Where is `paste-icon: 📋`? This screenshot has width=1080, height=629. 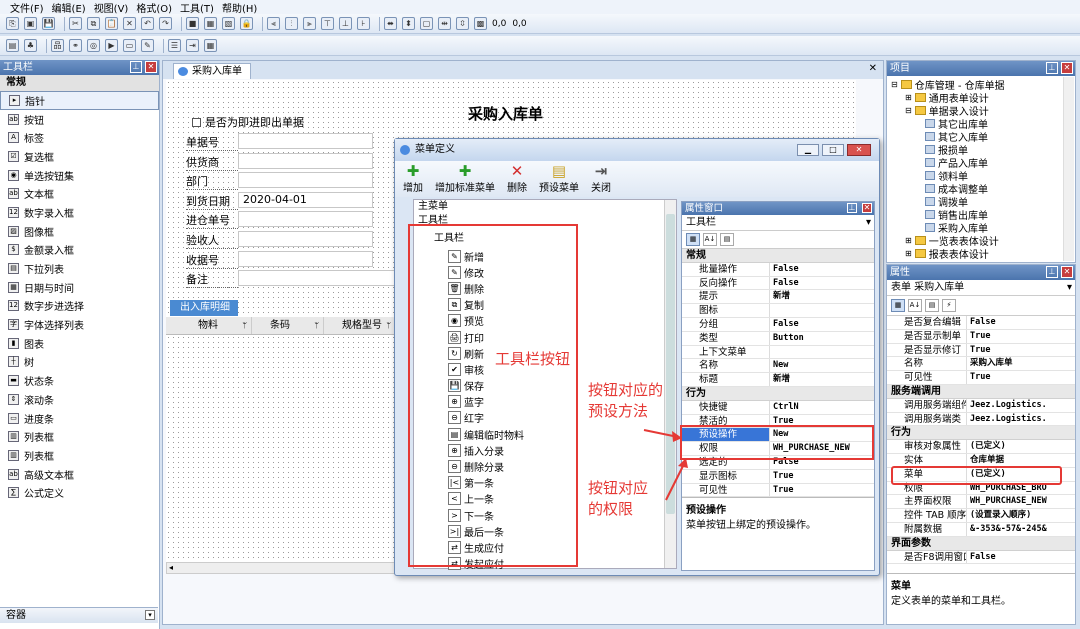
paste-icon: 📋 is located at coordinates (111, 23).